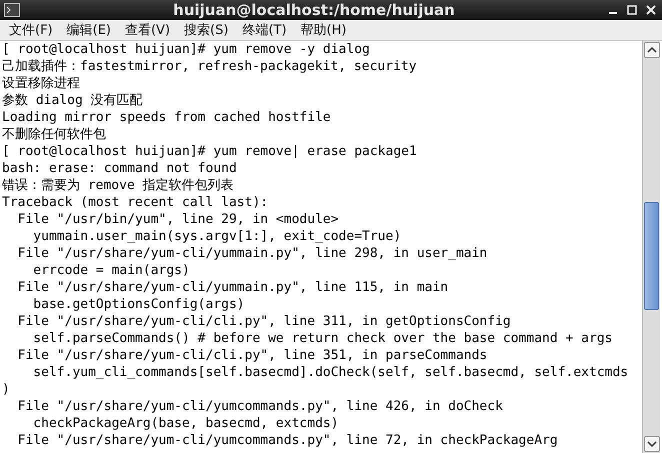 The image size is (662, 453). Describe the element at coordinates (651, 256) in the screenshot. I see `scrollbar-thumb` at that location.